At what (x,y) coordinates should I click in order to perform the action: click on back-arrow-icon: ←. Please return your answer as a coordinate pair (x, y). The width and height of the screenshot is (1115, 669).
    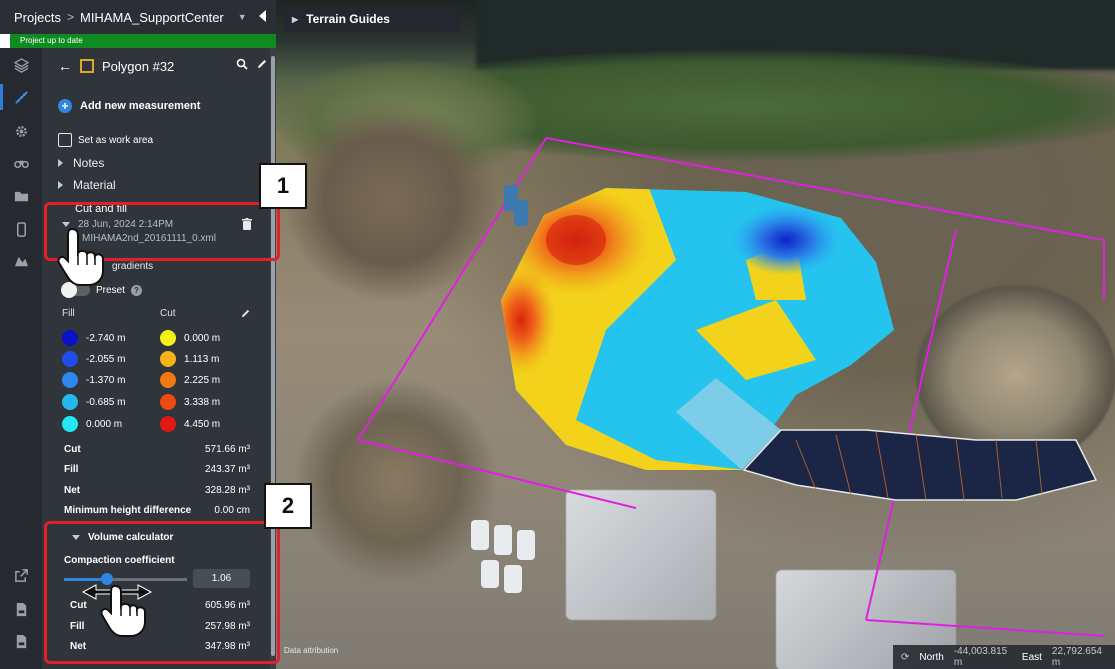
    Looking at the image, I should click on (65, 66).